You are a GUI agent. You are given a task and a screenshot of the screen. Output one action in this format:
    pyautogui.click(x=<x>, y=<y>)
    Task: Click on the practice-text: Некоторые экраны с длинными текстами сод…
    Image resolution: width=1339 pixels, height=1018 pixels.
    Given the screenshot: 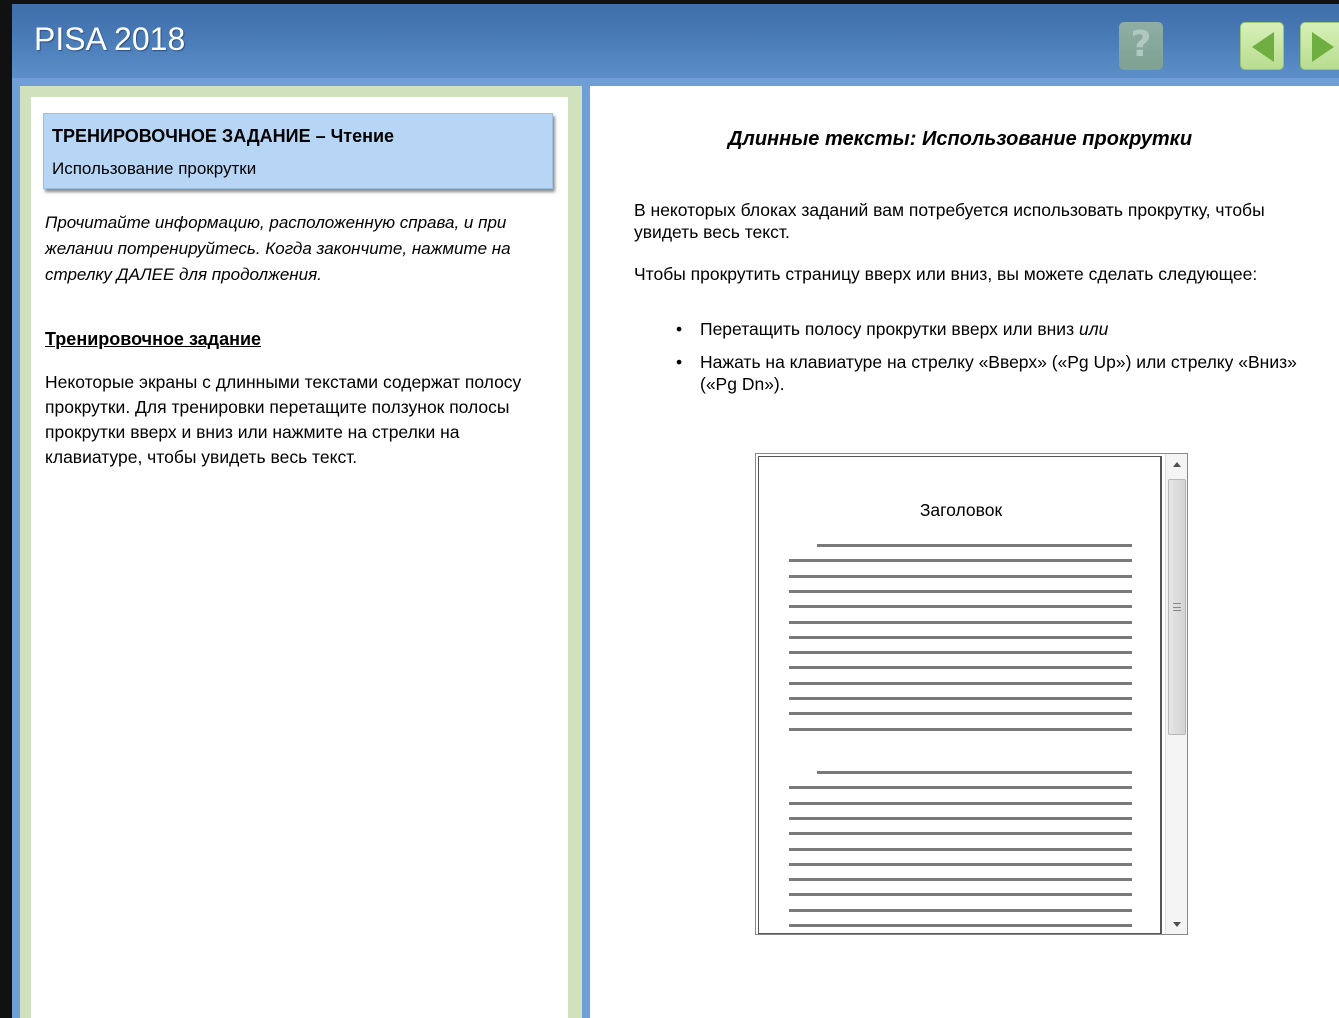 What is the action you would take?
    pyautogui.click(x=283, y=419)
    